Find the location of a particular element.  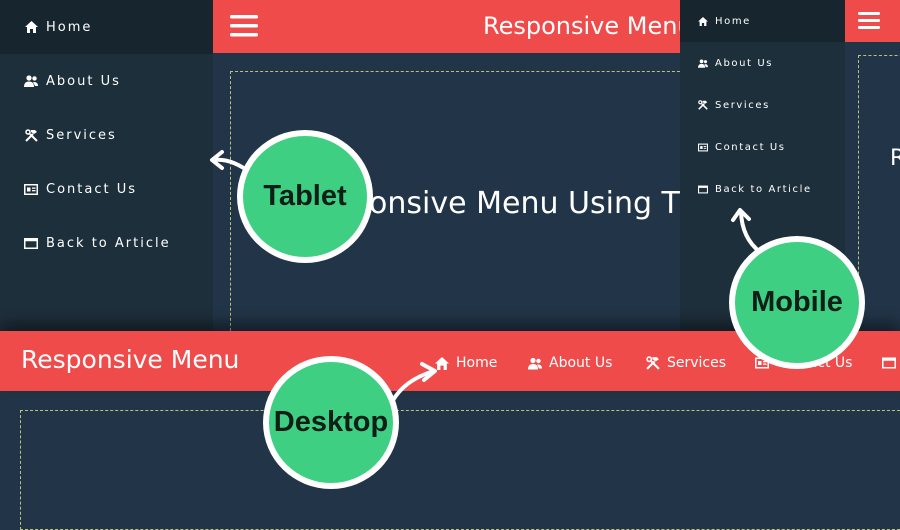

mobile-menu-item-services: Services is located at coordinates (762, 105).